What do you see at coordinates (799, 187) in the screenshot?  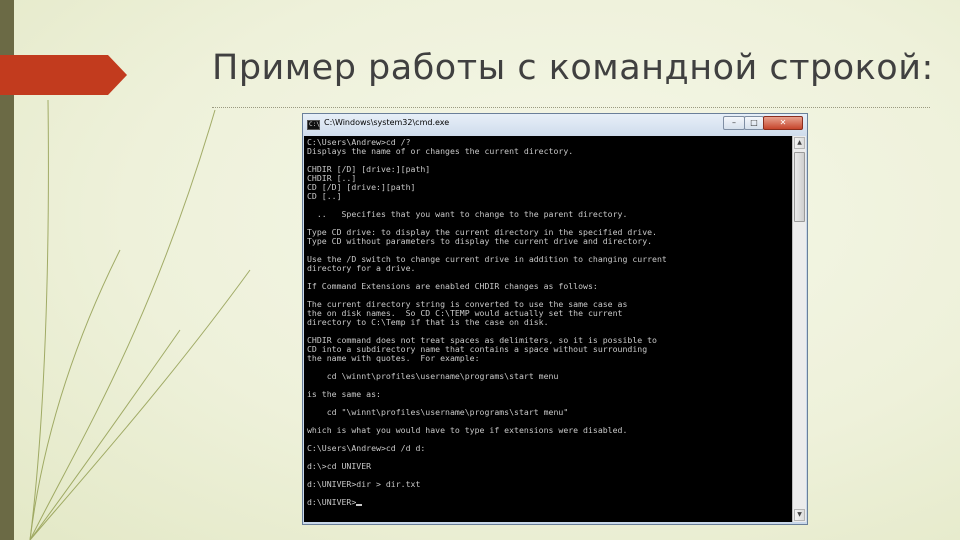 I see `scrollbar-thumb` at bounding box center [799, 187].